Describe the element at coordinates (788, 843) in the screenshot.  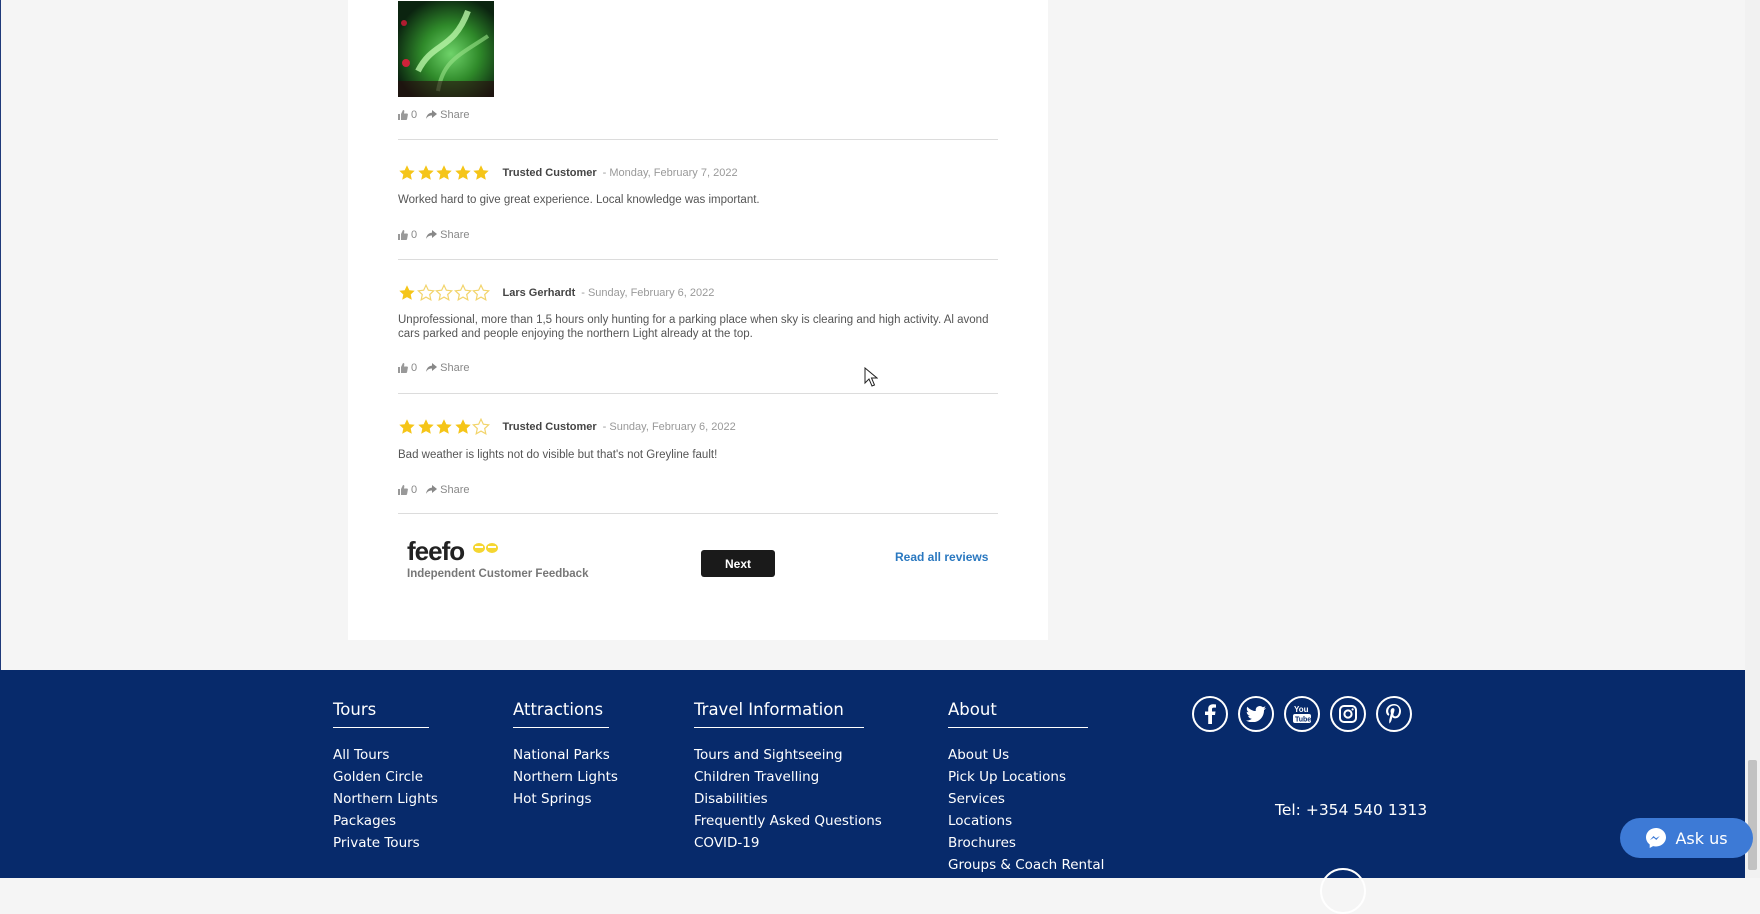
I see `footer-link: COVID-19` at that location.